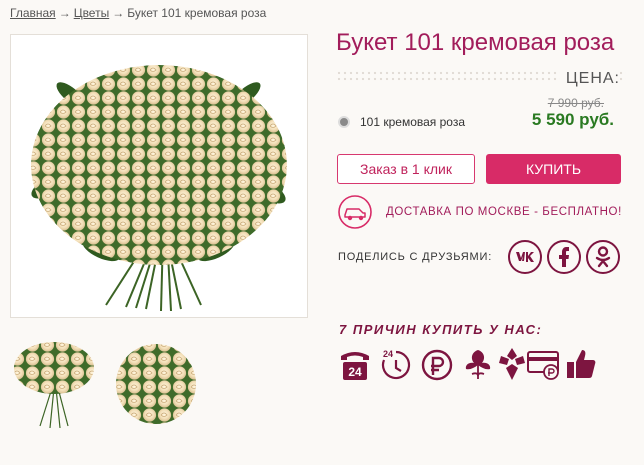 Image resolution: width=644 pixels, height=465 pixels. What do you see at coordinates (406, 169) in the screenshot?
I see `one-click-order-button: Заказ в 1 клик` at bounding box center [406, 169].